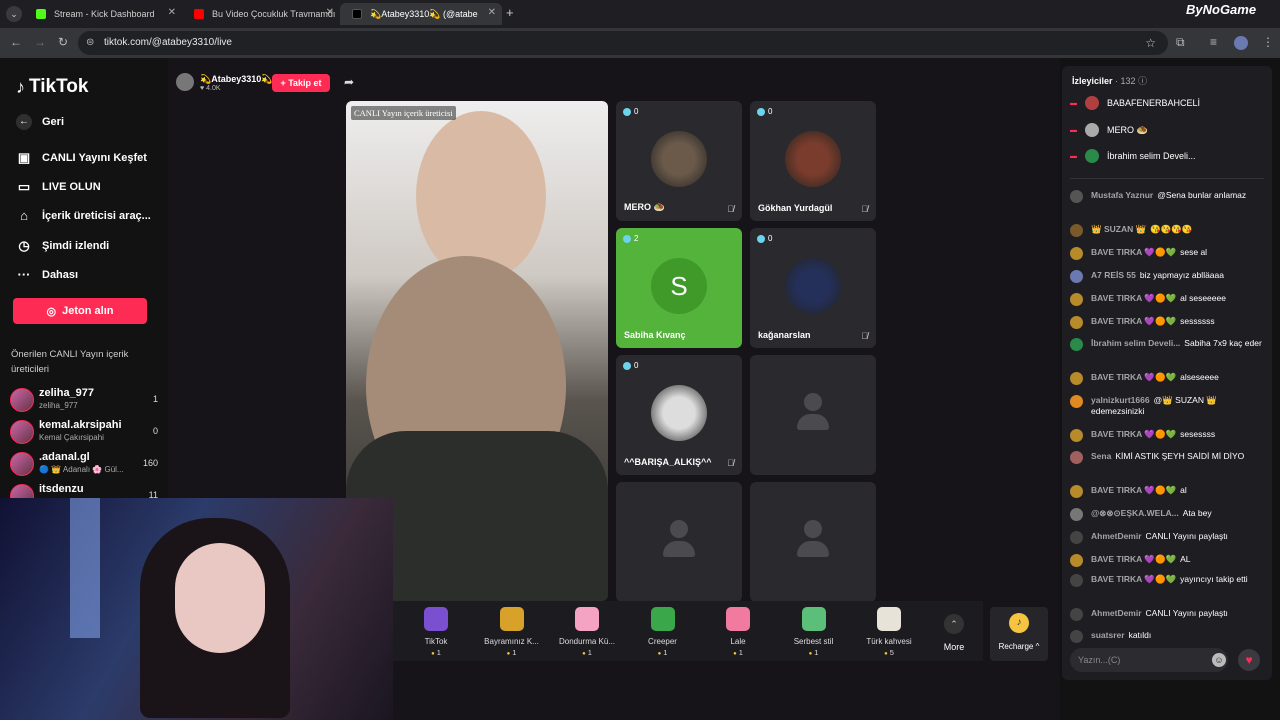 This screenshot has height=720, width=1280. I want to click on recommended-creator: zeliha_977 zeliha_977 1, so click(85, 400).